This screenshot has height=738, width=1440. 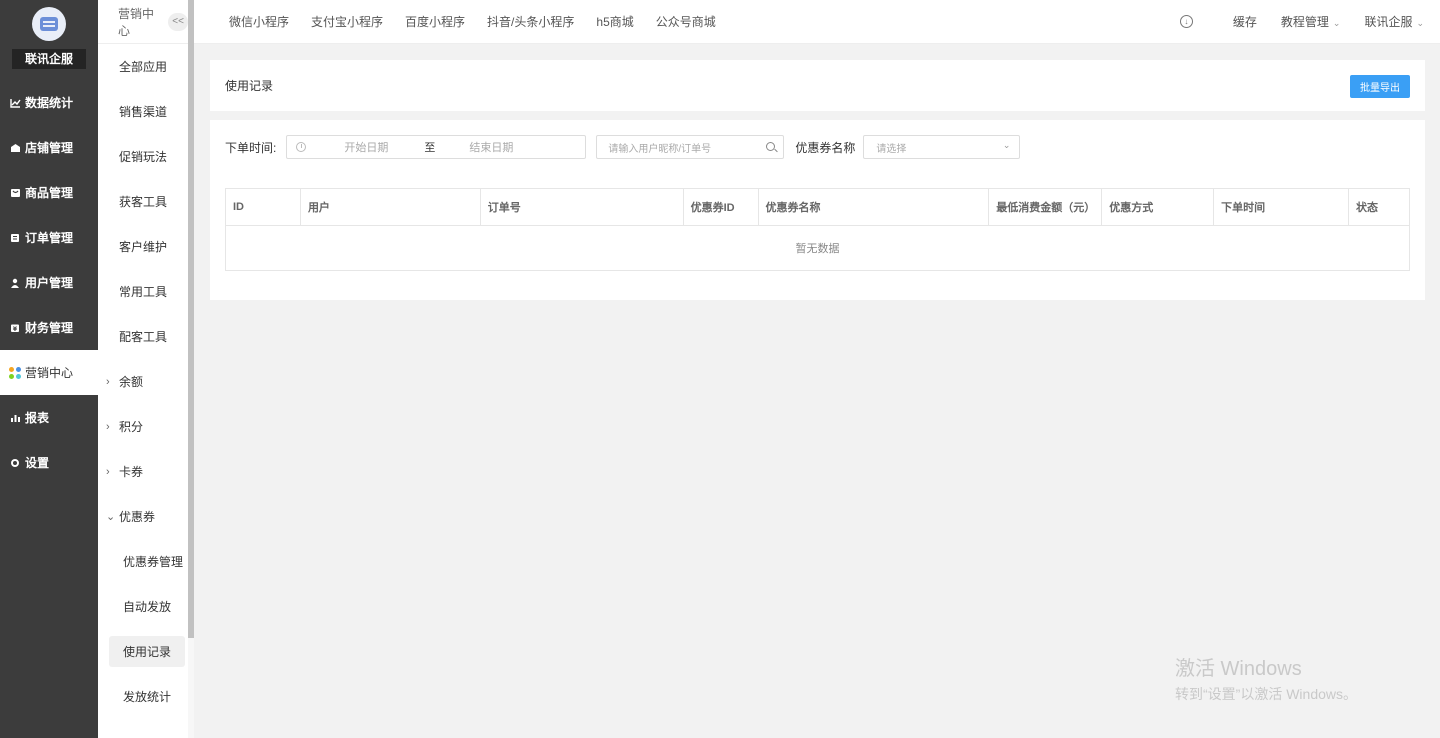 I want to click on top-link-official-account: 公众号商城, so click(x=686, y=21).